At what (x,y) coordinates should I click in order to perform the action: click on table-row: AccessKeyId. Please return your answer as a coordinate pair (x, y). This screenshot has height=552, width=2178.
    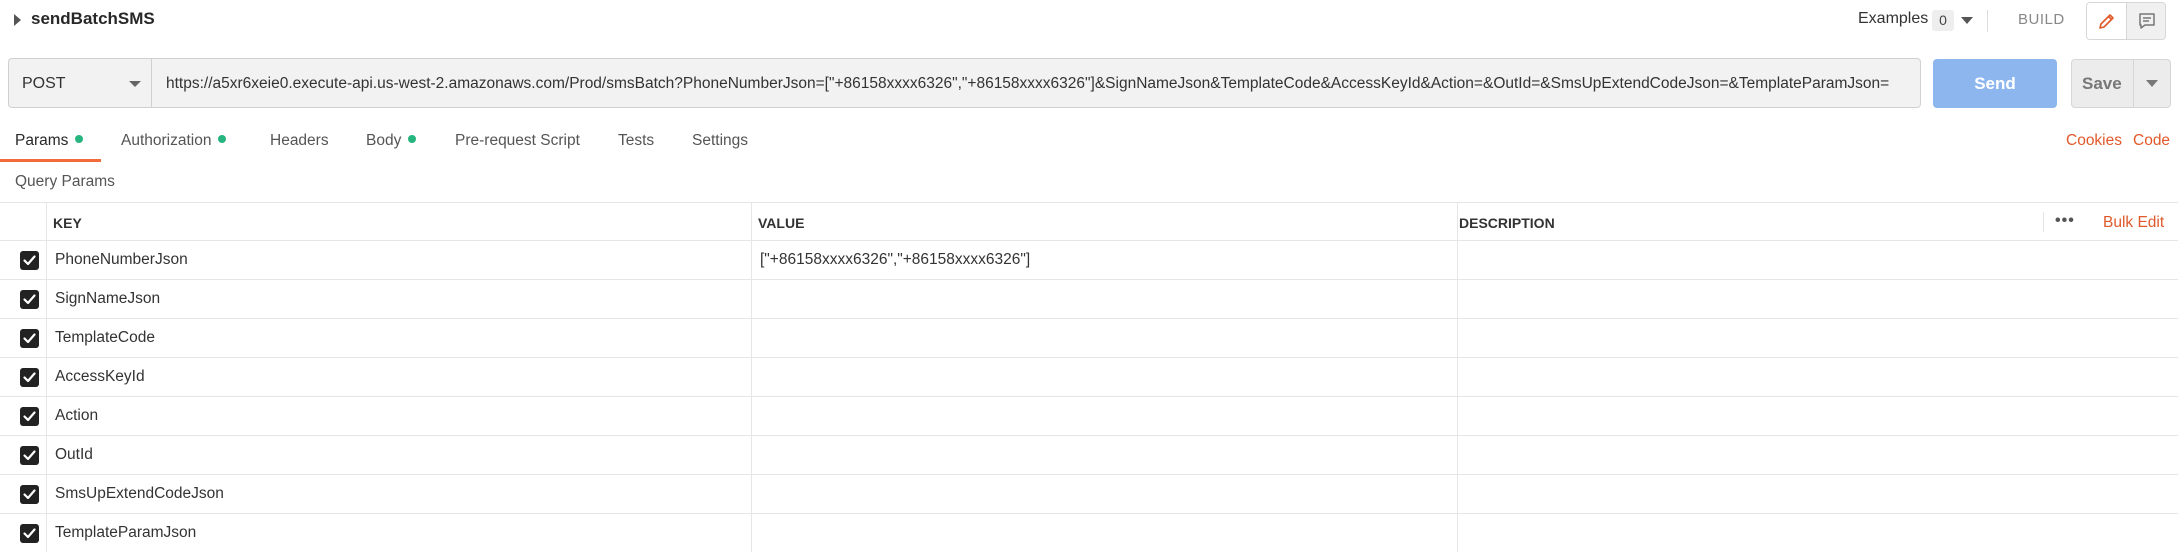
    Looking at the image, I should click on (1089, 377).